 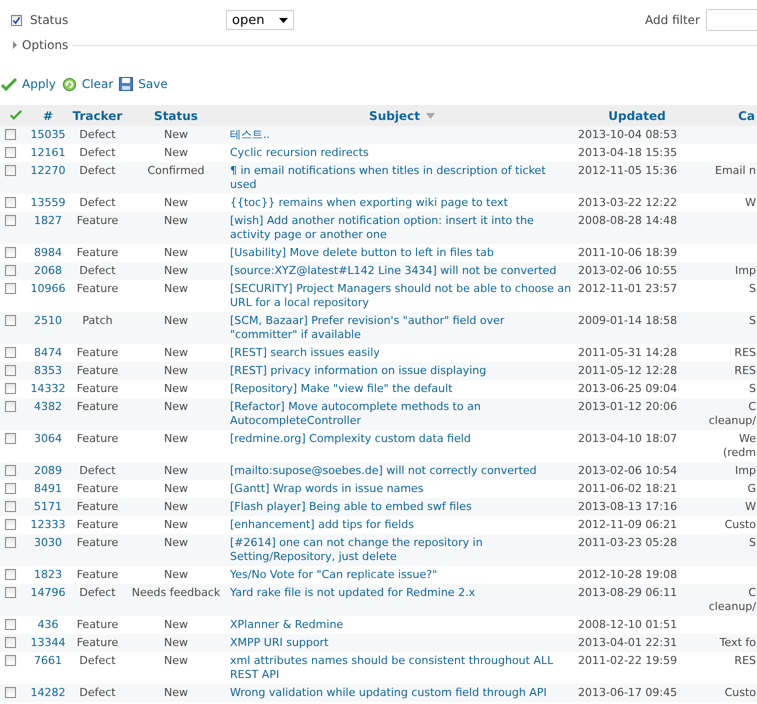 What do you see at coordinates (628, 352) in the screenshot?
I see `updated-text: 2011-05-31 14:28` at bounding box center [628, 352].